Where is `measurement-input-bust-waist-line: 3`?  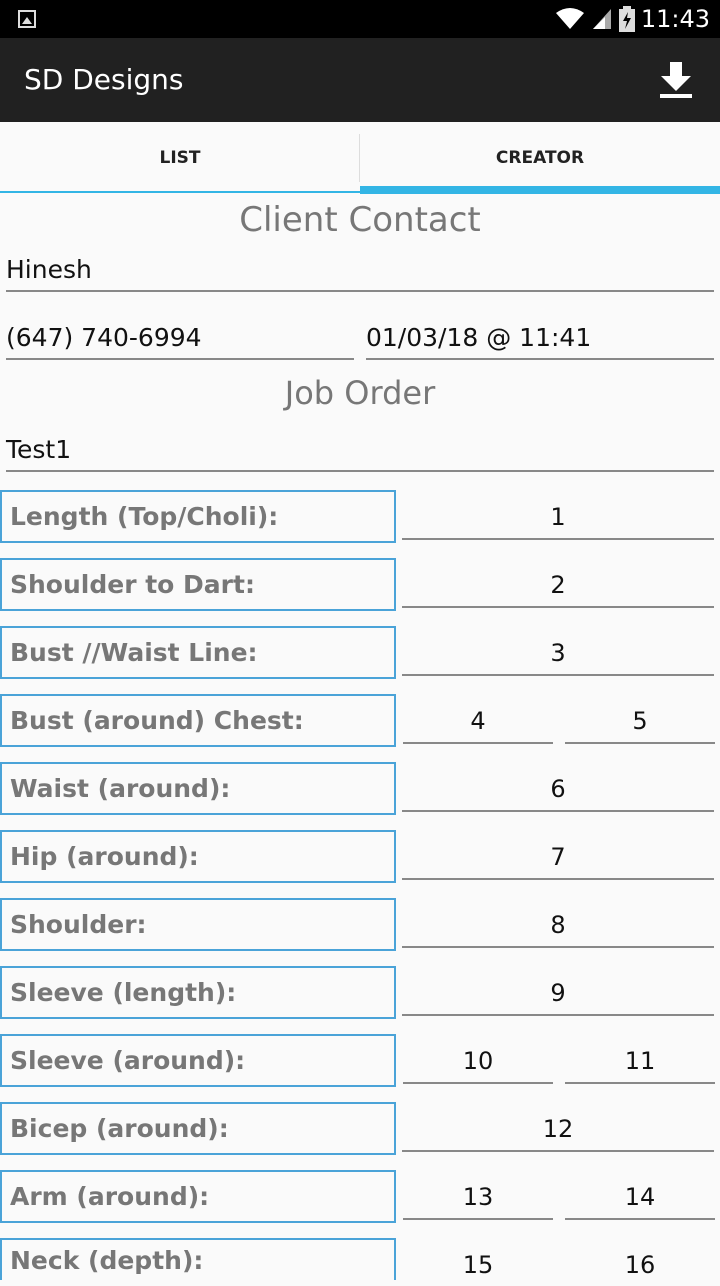
measurement-input-bust-waist-line: 3 is located at coordinates (558, 654).